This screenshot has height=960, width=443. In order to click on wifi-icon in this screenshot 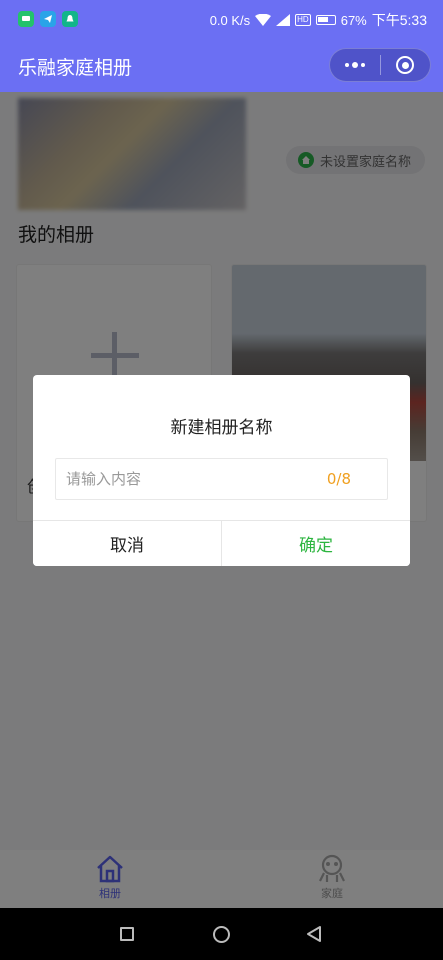, I will do `click(263, 20)`.